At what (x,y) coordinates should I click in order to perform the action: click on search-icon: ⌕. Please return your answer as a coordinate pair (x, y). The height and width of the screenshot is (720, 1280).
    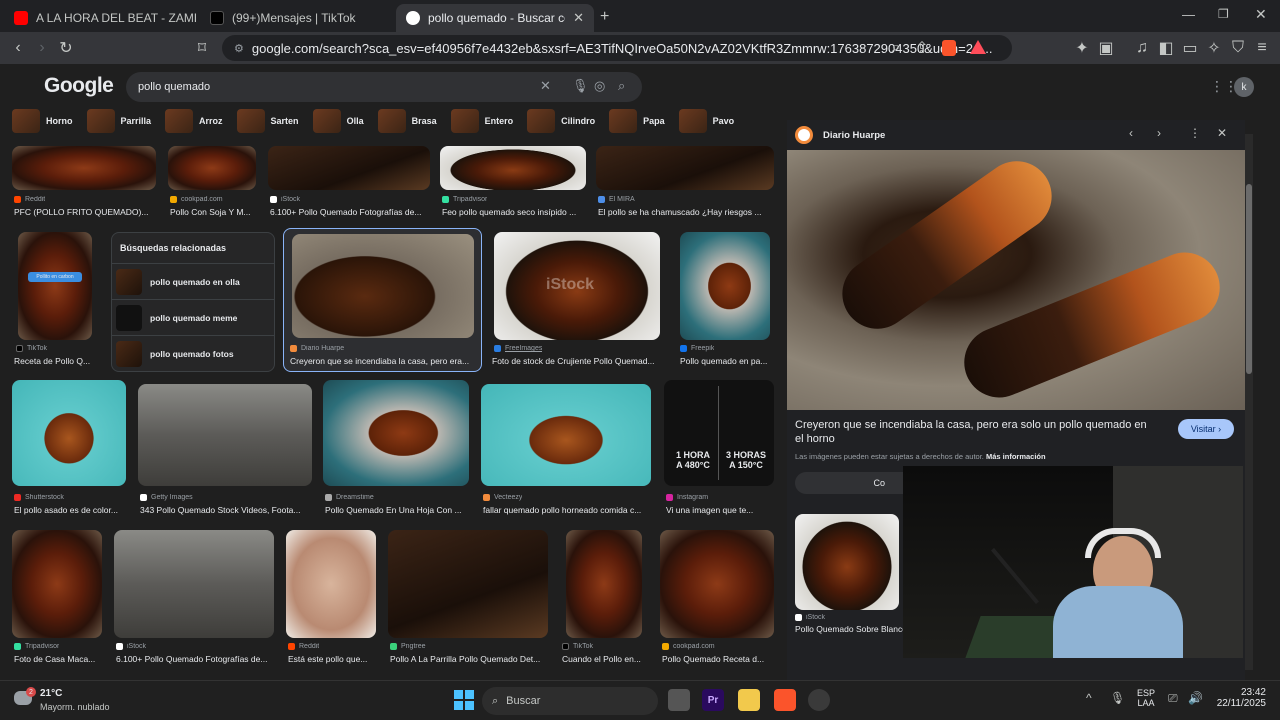
    Looking at the image, I should click on (621, 86).